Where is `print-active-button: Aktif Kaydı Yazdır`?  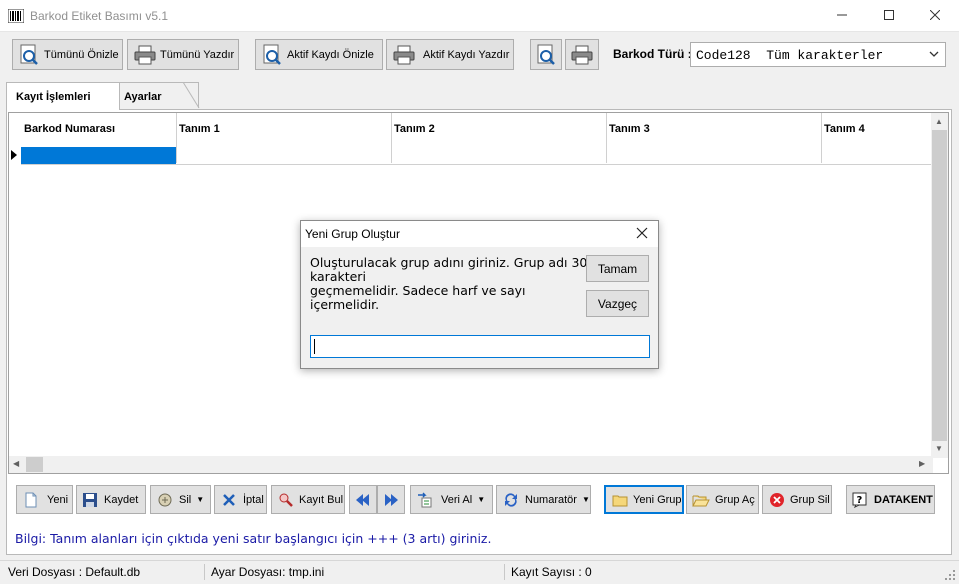 print-active-button: Aktif Kaydı Yazdır is located at coordinates (450, 54).